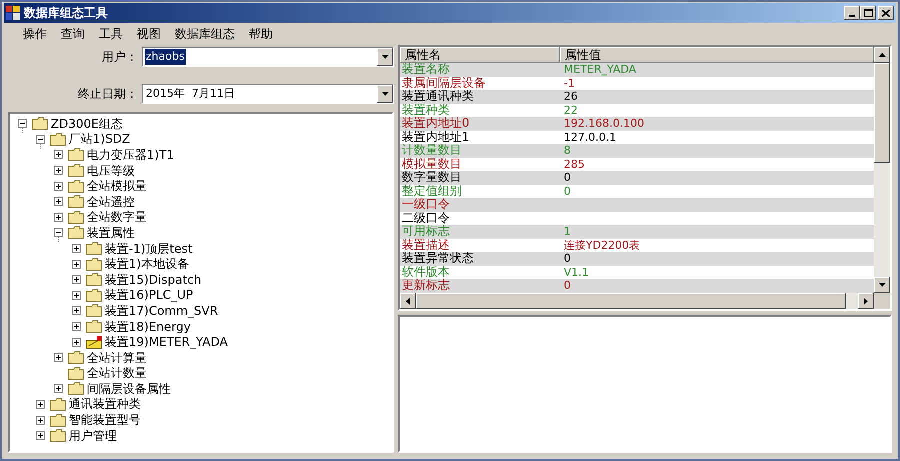 The width and height of the screenshot is (900, 461). I want to click on date-picker: 2015年 7月11日, so click(268, 94).